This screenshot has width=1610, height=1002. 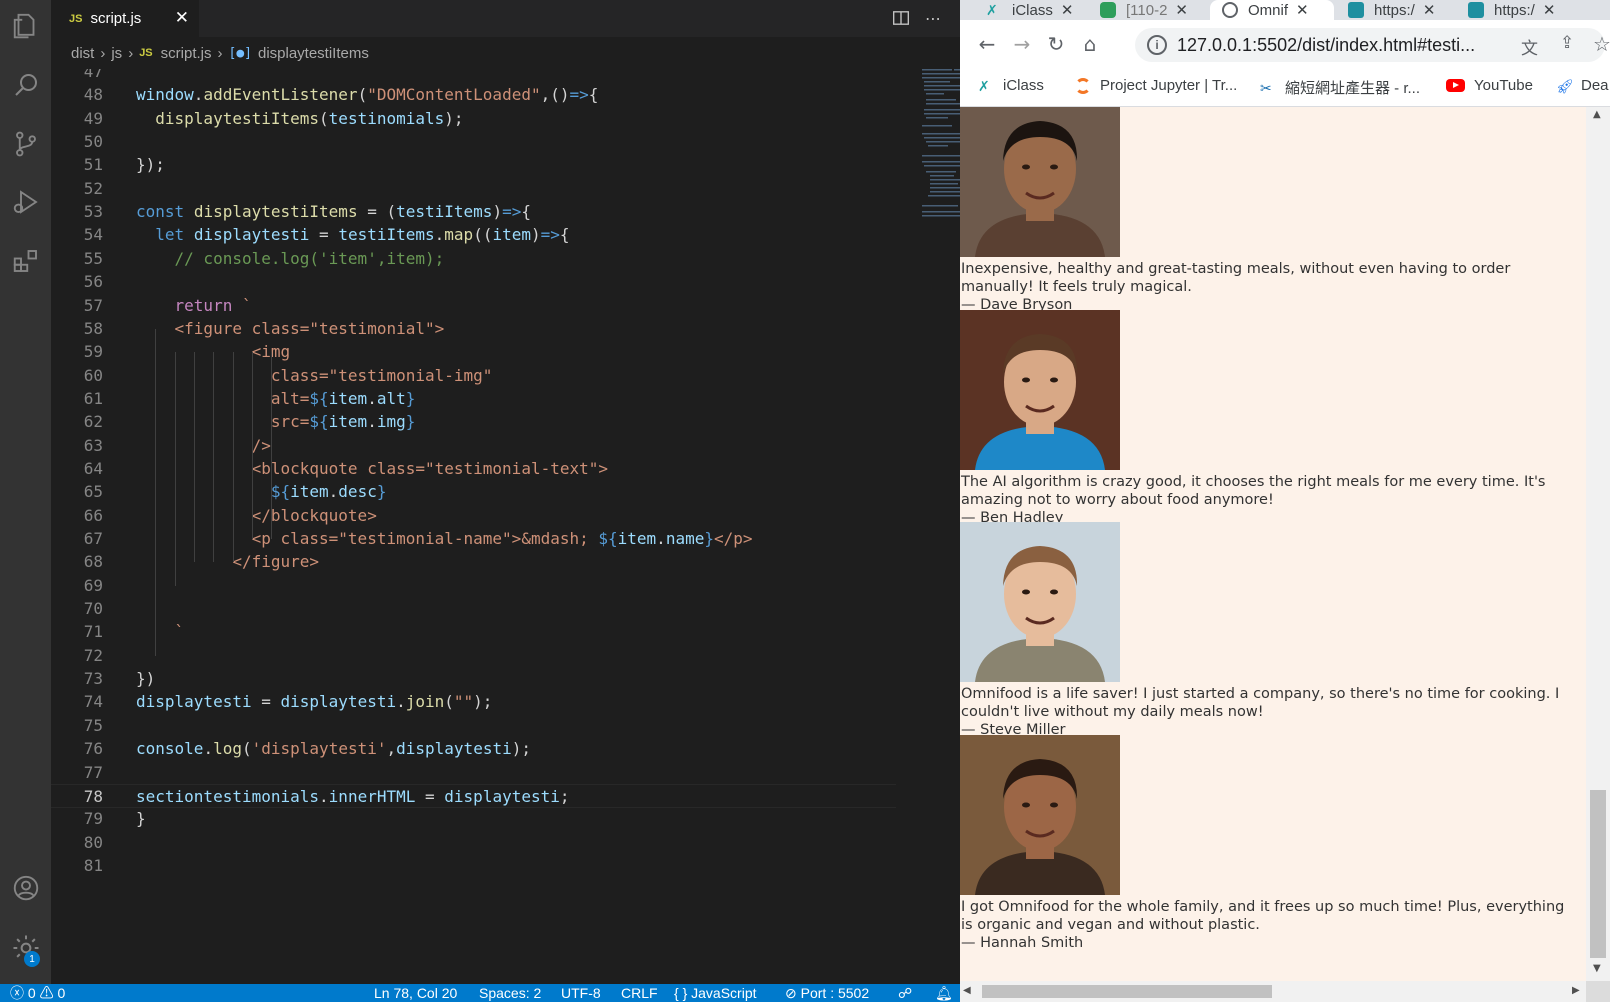 I want to click on bell-icon: 🔔︎, so click(x=944, y=993).